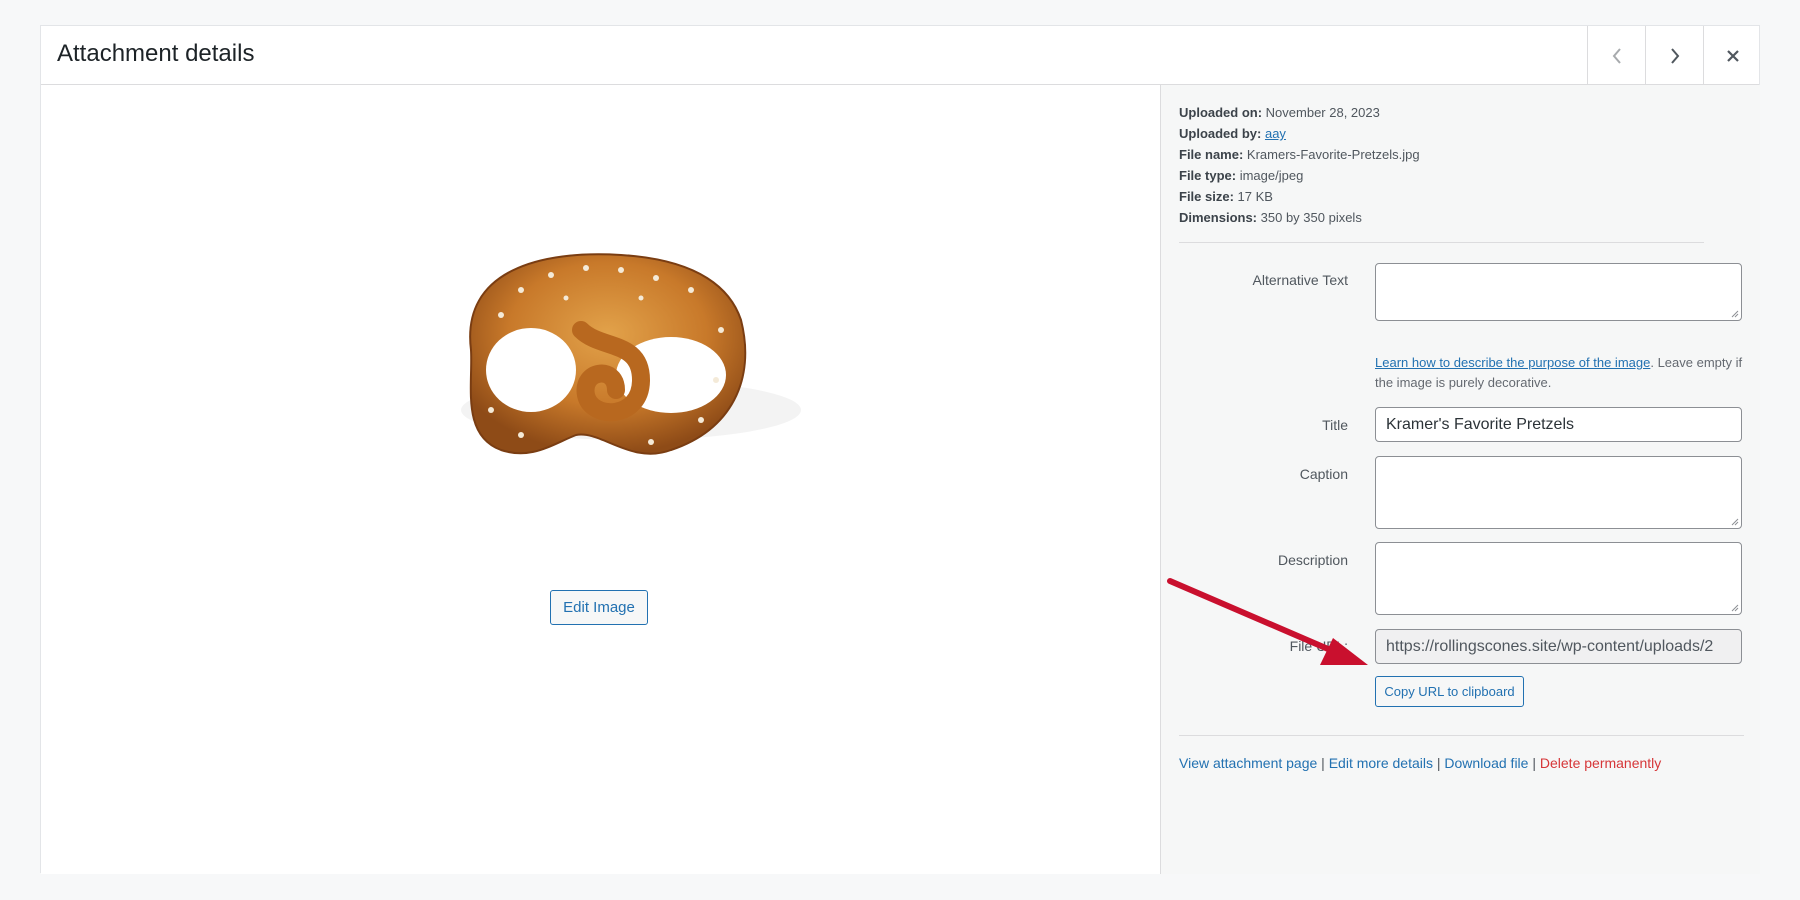  What do you see at coordinates (1299, 196) in the screenshot?
I see `file-size-row: File size: 17 KB` at bounding box center [1299, 196].